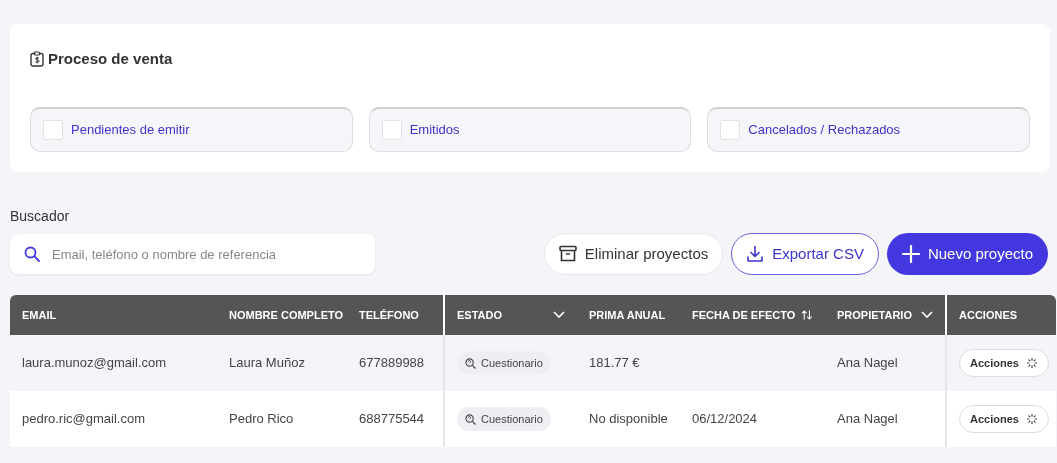  What do you see at coordinates (805, 254) in the screenshot?
I see `export-csv-button: Exportar CSV` at bounding box center [805, 254].